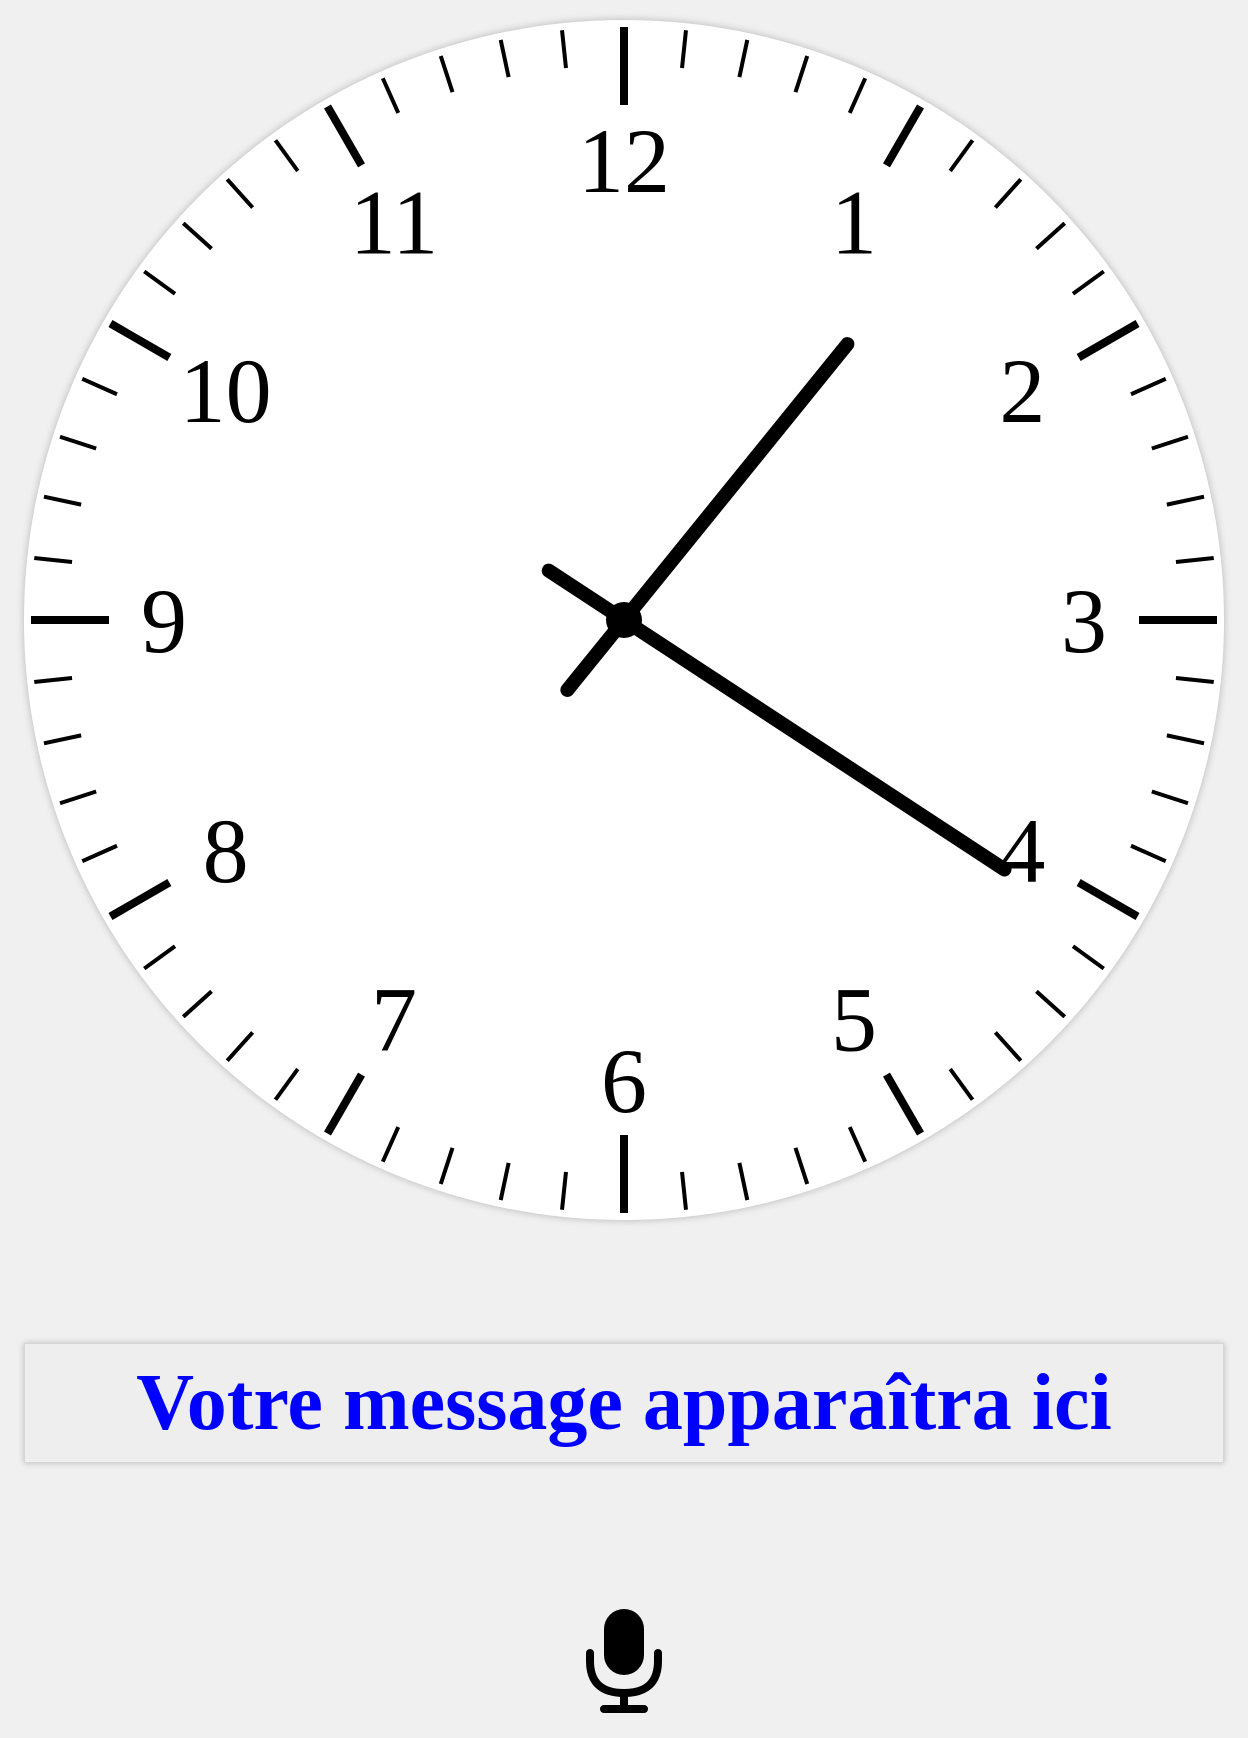 Image resolution: width=1248 pixels, height=1738 pixels. Describe the element at coordinates (624, 161) in the screenshot. I see `numeral-12: 12` at that location.